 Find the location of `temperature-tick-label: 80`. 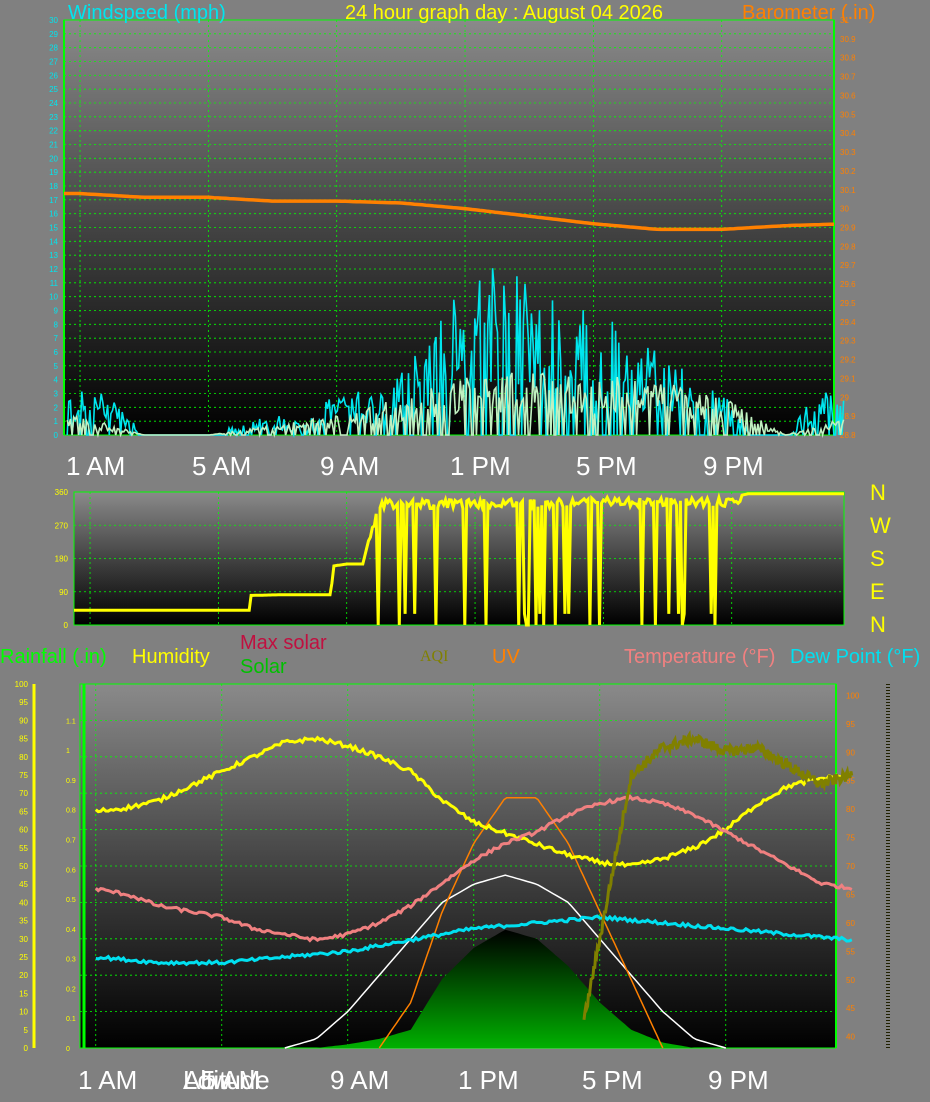

temperature-tick-label: 80 is located at coordinates (850, 809).